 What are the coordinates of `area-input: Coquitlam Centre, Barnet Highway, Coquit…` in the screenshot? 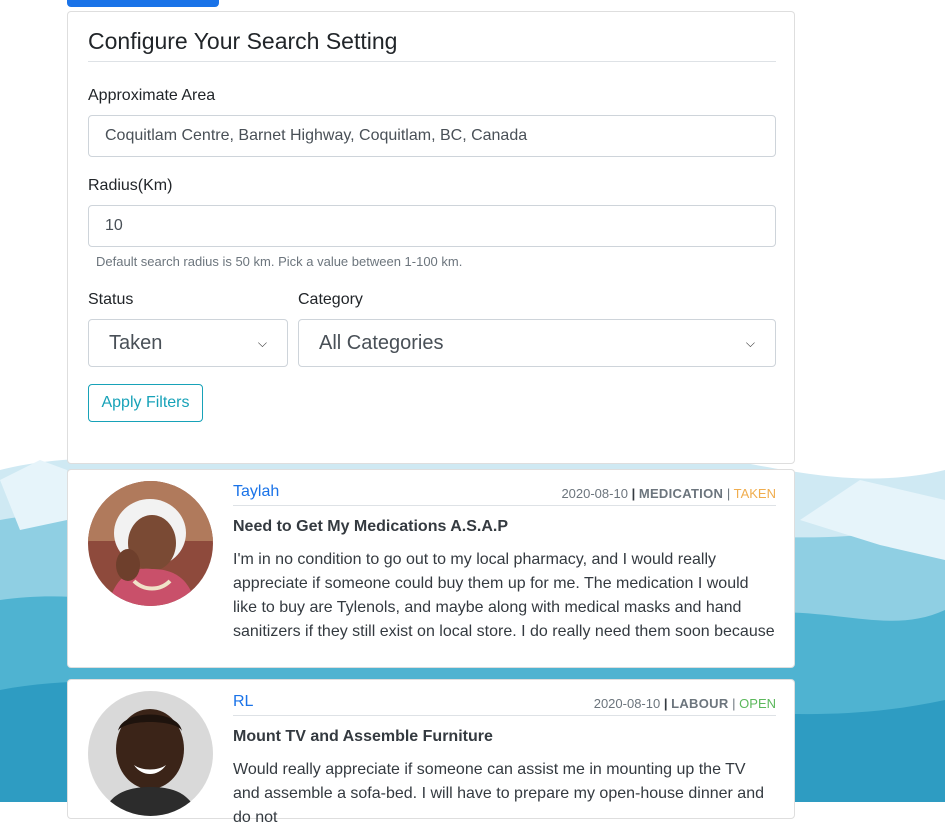 It's located at (432, 136).